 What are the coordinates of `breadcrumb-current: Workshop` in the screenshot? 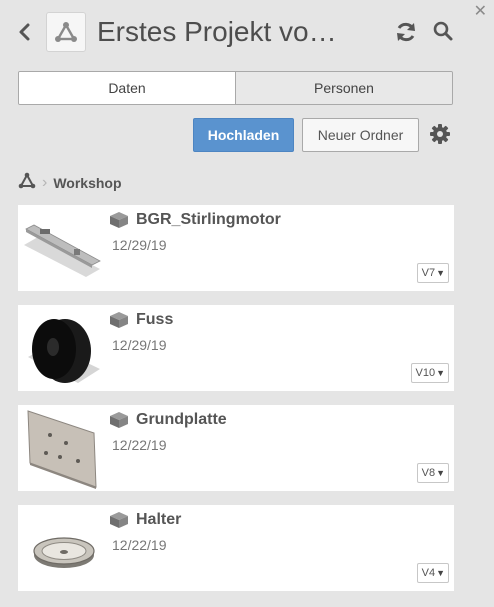 It's located at (87, 183).